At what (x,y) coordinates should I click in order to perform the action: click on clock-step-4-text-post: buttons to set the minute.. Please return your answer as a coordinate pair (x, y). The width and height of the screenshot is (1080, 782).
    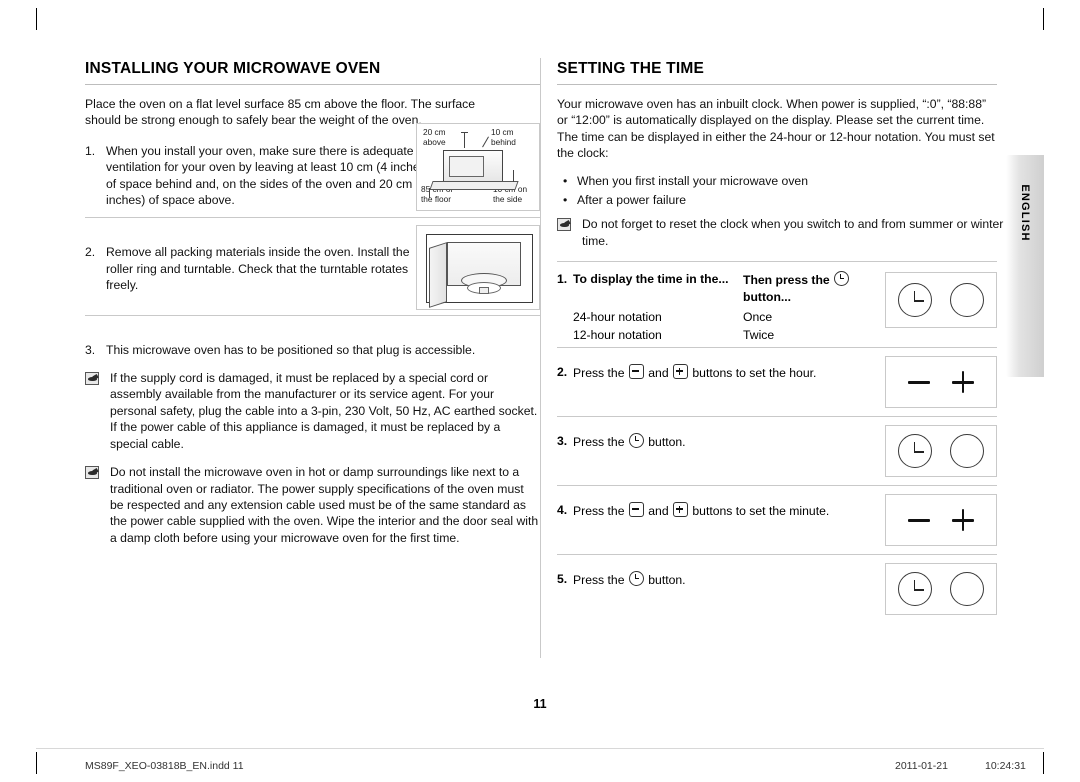
    Looking at the image, I should click on (761, 511).